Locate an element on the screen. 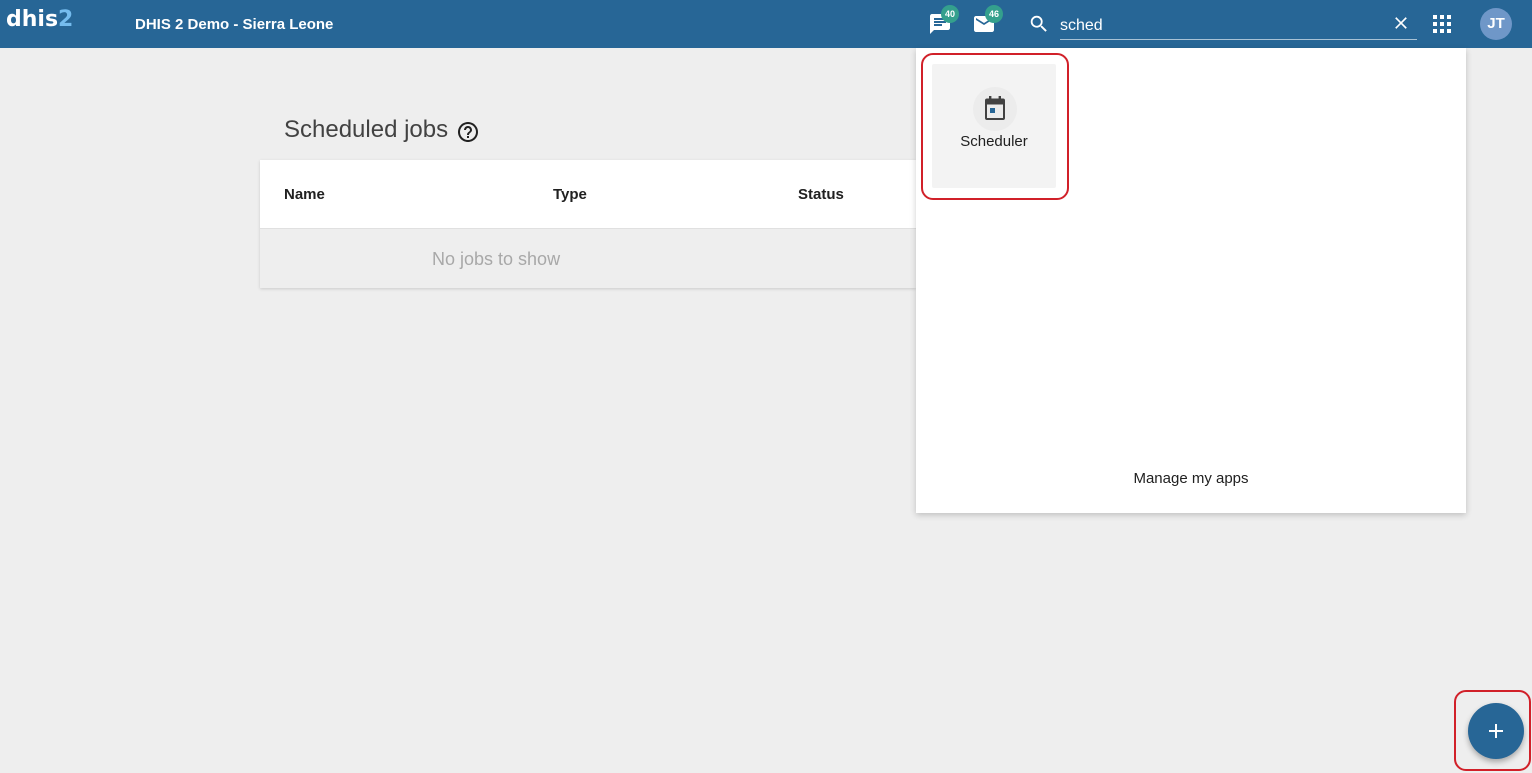 This screenshot has height=773, width=1532. column-header-name: Name is located at coordinates (304, 194).